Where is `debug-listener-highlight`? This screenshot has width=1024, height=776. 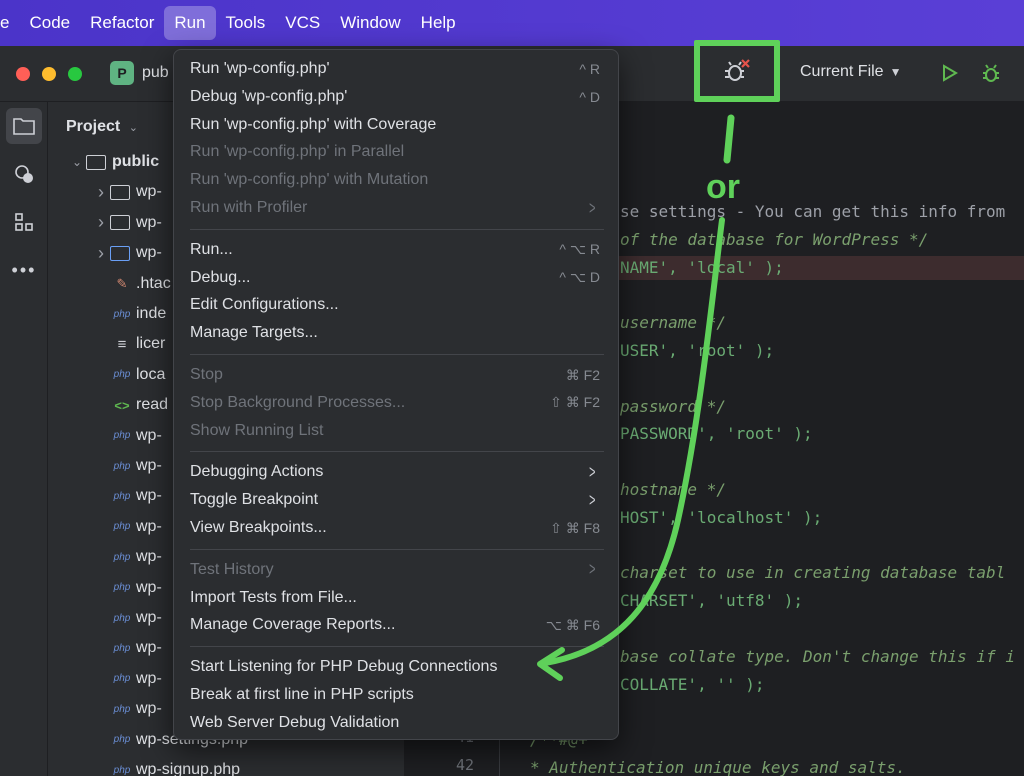 debug-listener-highlight is located at coordinates (737, 71).